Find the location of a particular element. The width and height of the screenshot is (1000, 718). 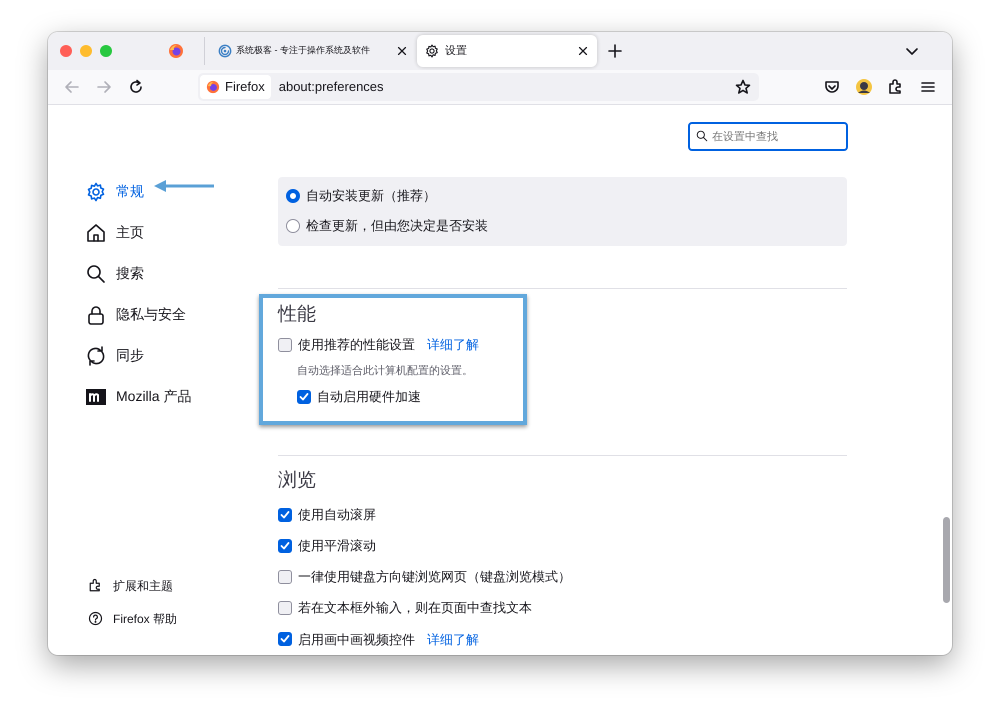

section-heading: 浏览 is located at coordinates (297, 482).